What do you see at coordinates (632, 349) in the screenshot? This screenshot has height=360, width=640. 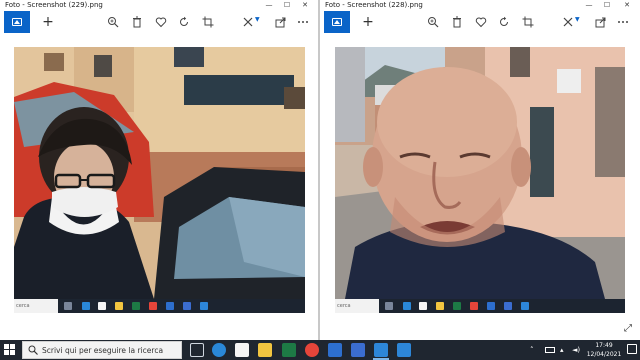 I see `notification-icon` at bounding box center [632, 349].